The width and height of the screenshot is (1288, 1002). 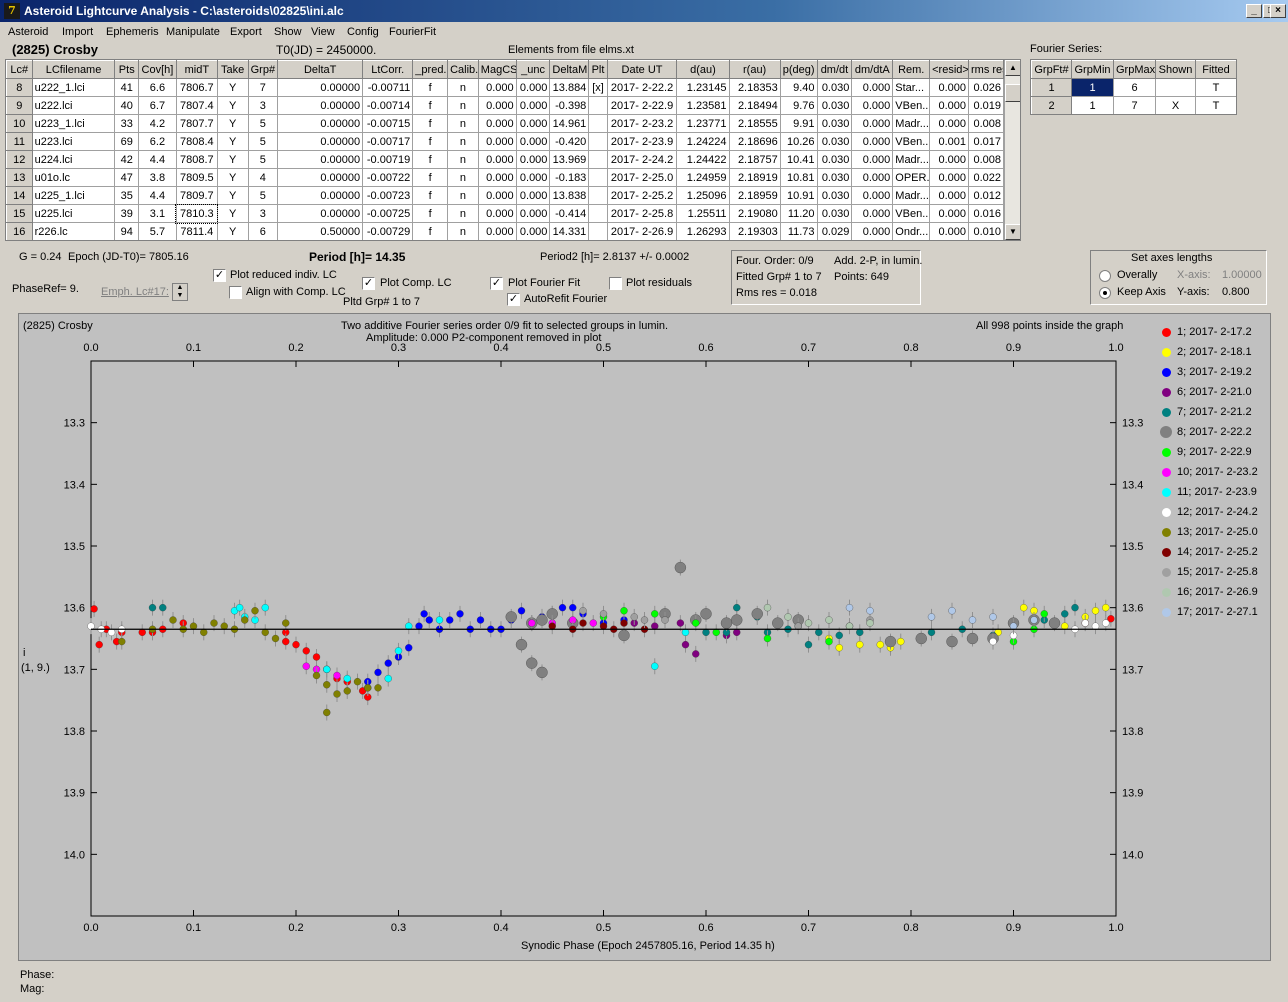 What do you see at coordinates (798, 195) in the screenshot?
I see `table-cell: 10.91` at bounding box center [798, 195].